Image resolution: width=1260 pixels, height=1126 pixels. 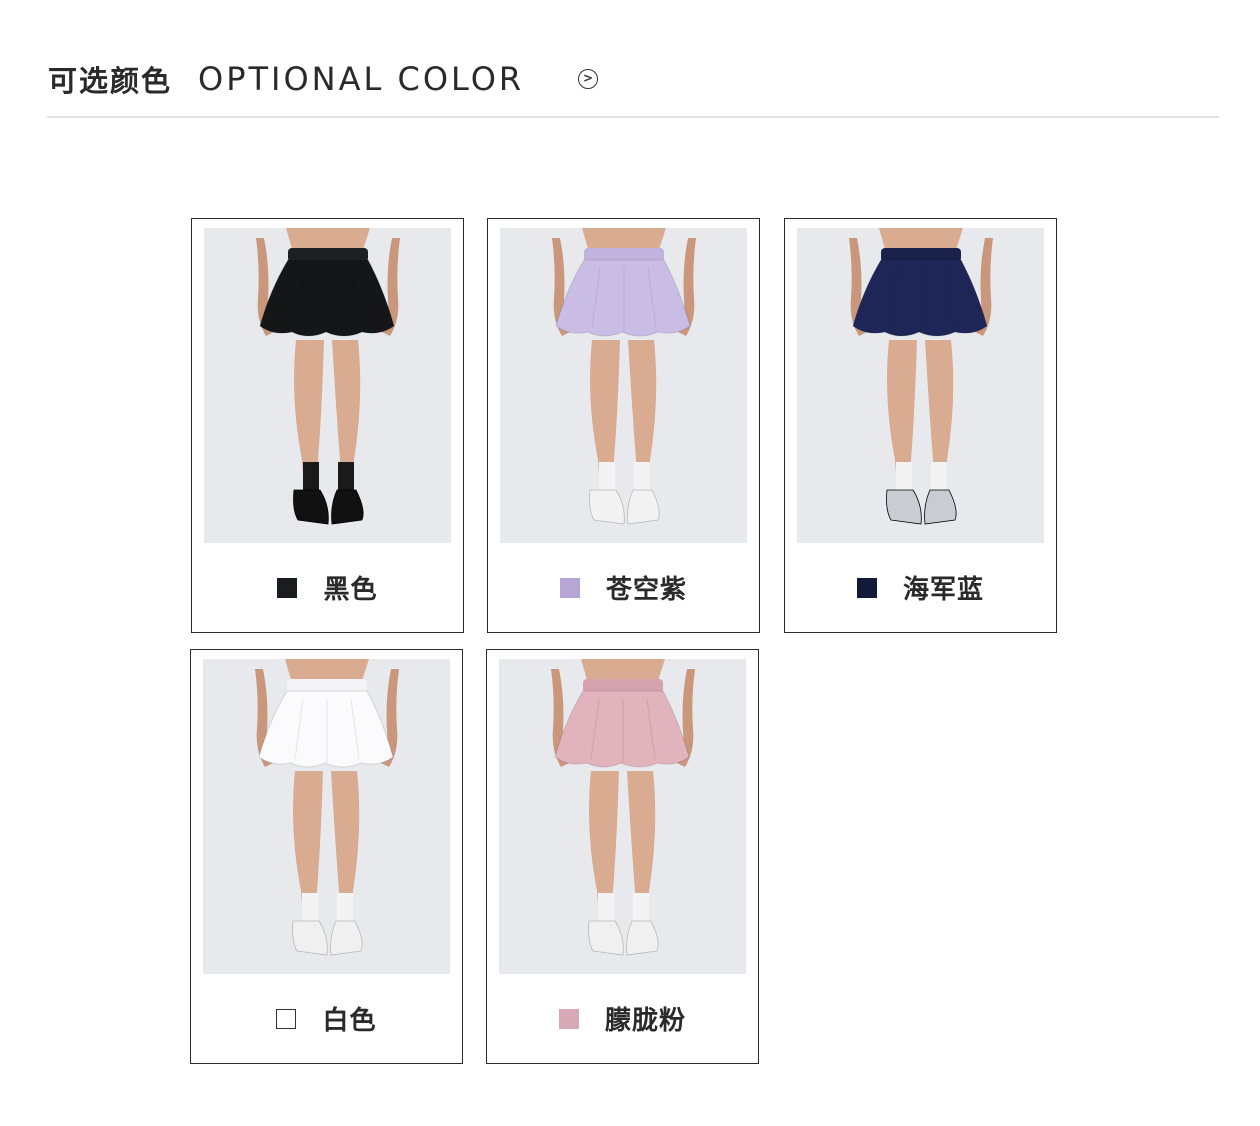 I want to click on color-label-row: 黑色, so click(x=327, y=587).